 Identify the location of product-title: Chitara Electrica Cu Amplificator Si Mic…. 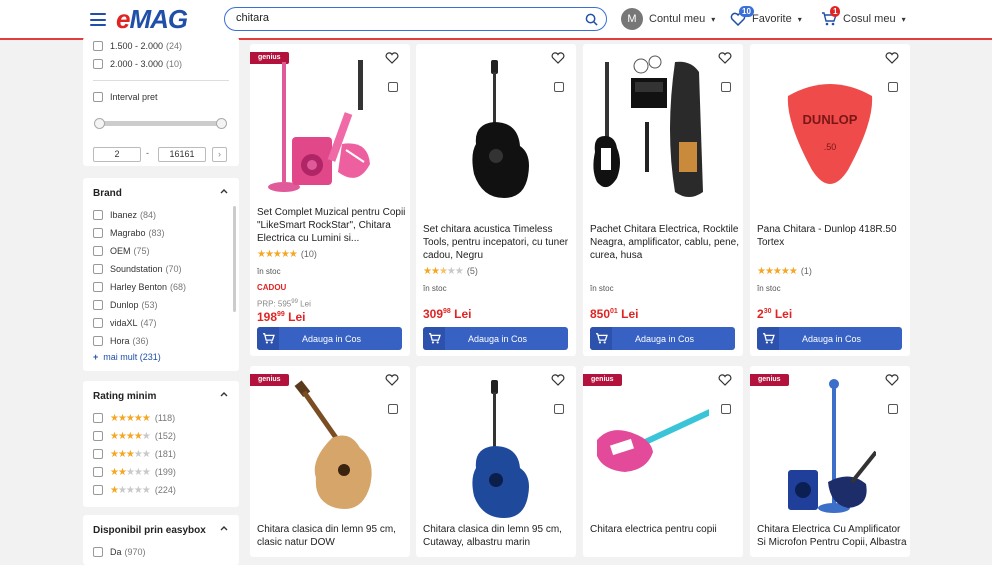
(832, 536).